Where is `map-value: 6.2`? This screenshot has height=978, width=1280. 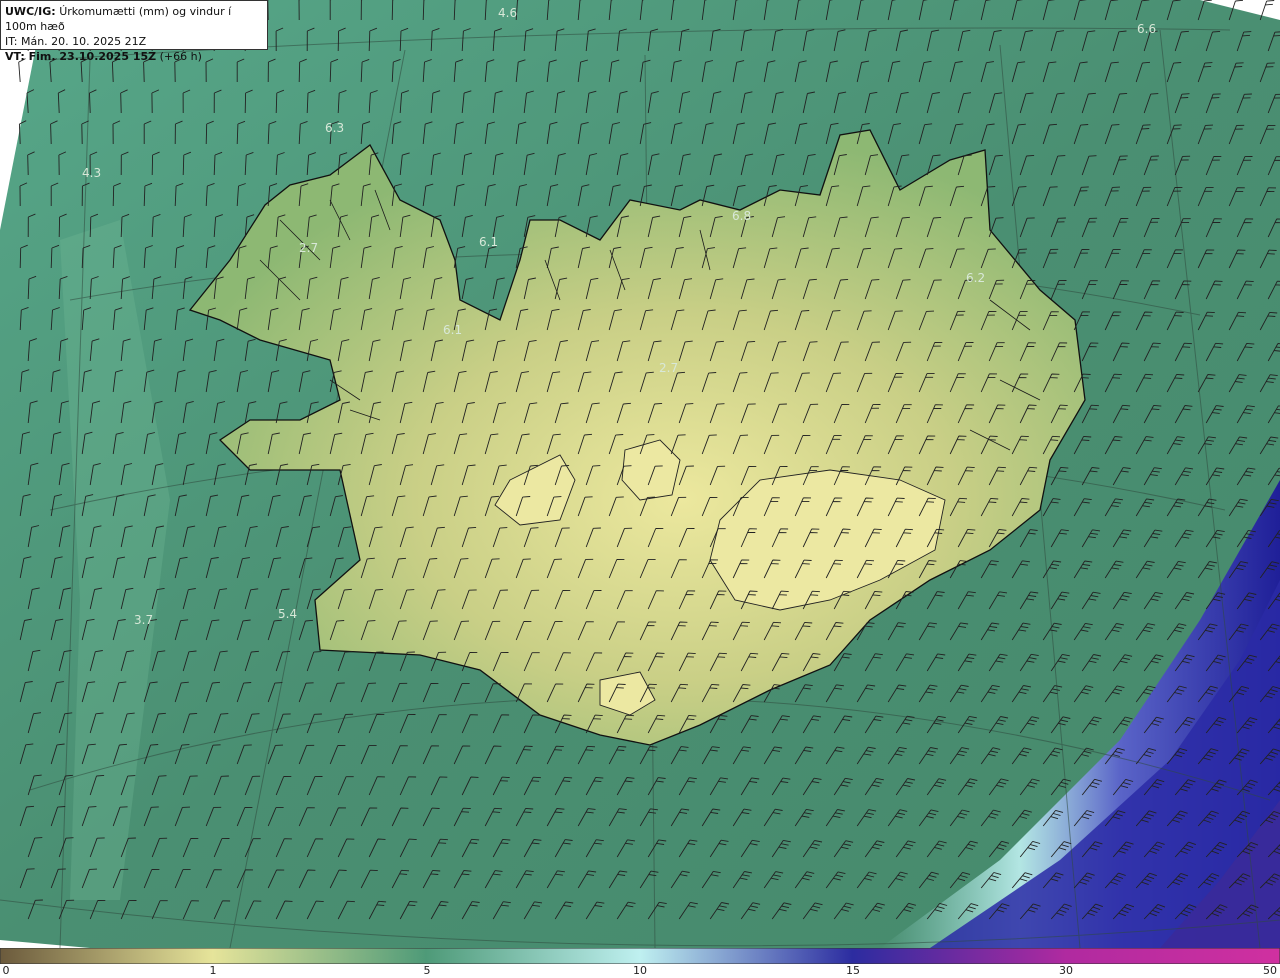 map-value: 6.2 is located at coordinates (975, 278).